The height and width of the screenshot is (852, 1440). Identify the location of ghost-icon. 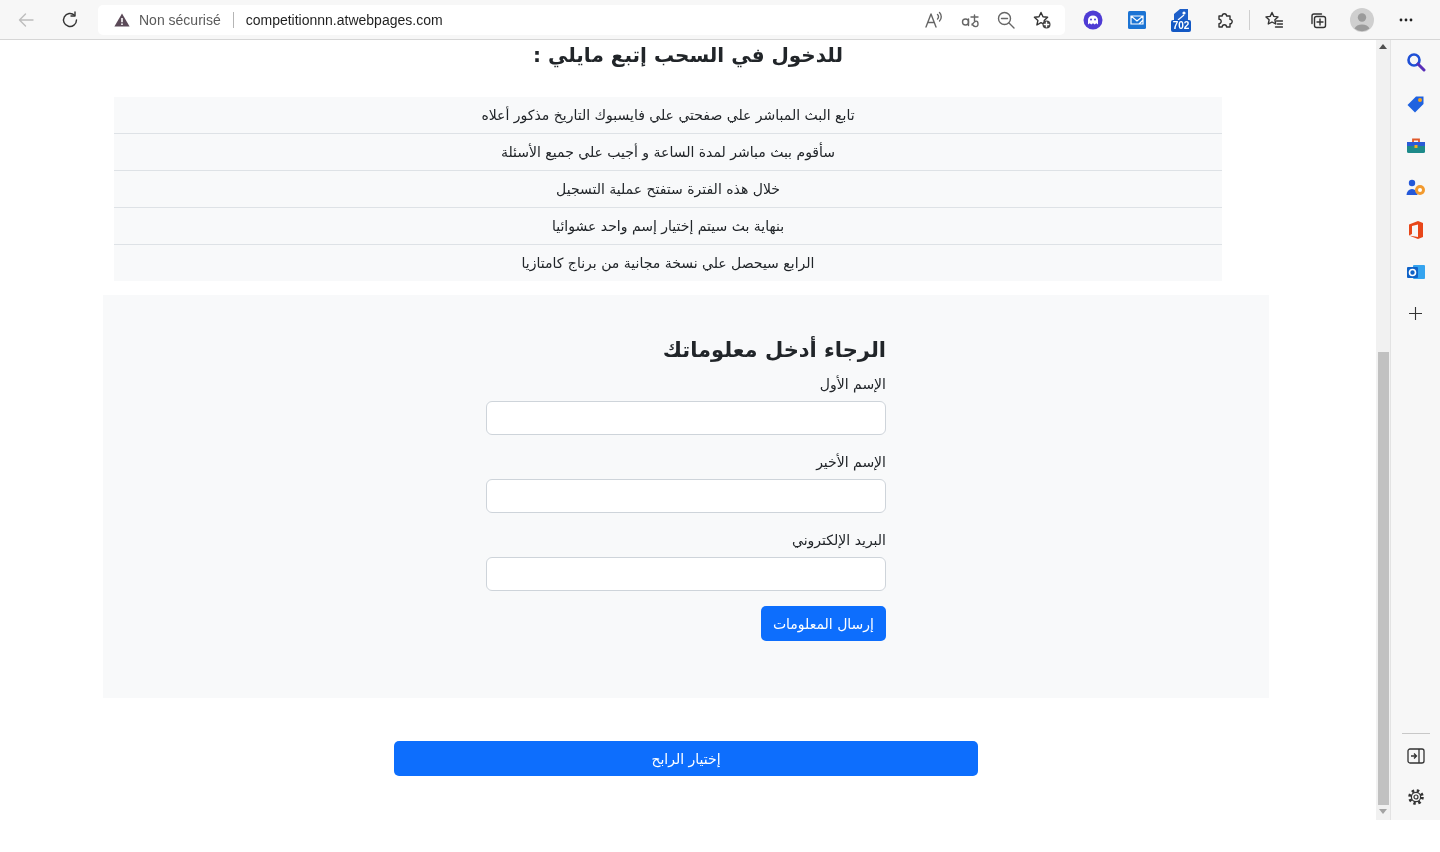
(1093, 19).